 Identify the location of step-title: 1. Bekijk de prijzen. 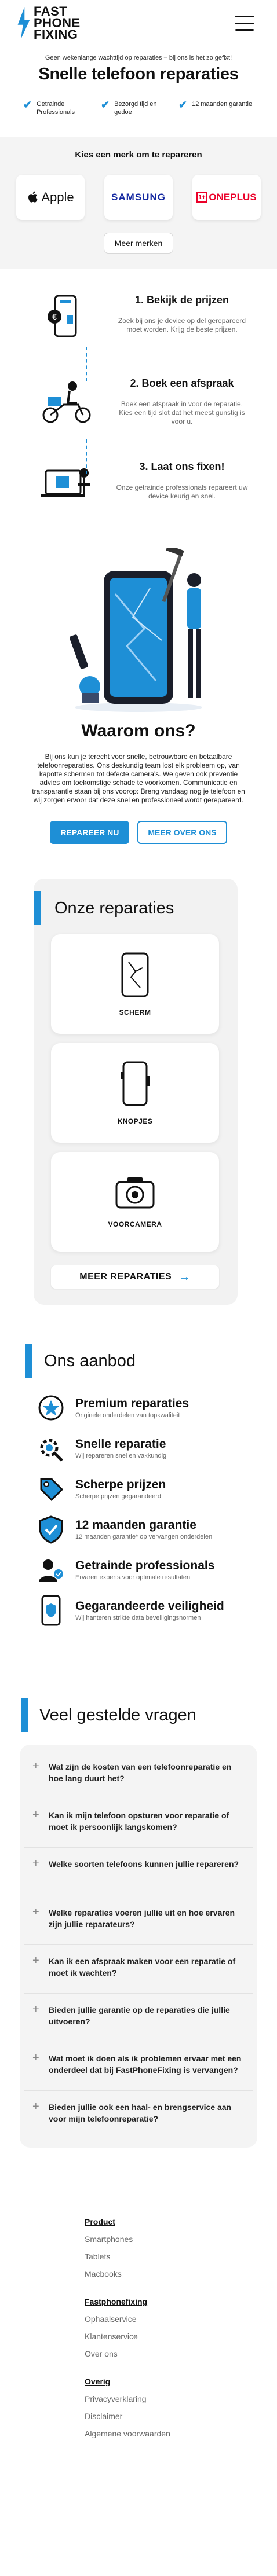
(182, 300).